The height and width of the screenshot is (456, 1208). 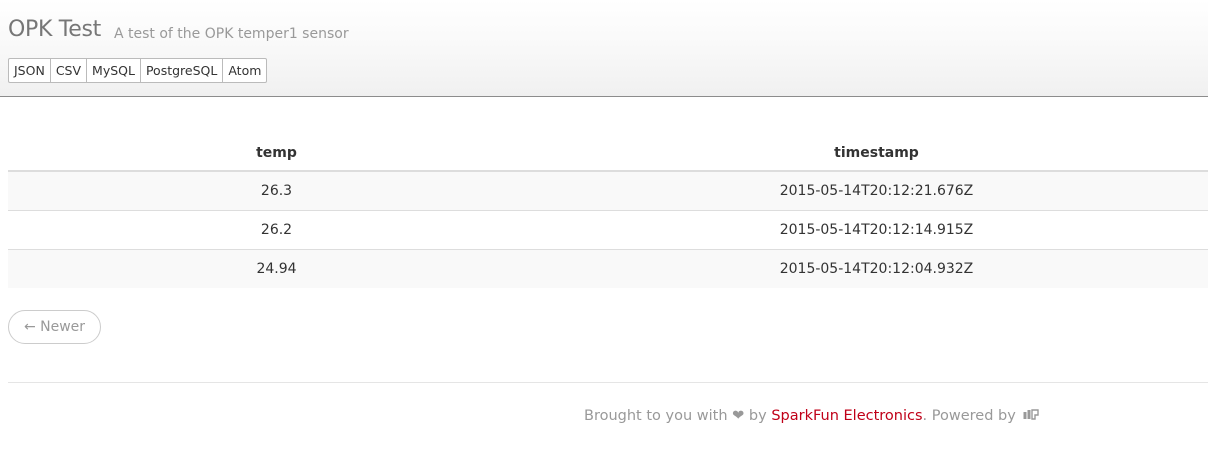 I want to click on page-title: OPK Test, so click(x=54, y=29).